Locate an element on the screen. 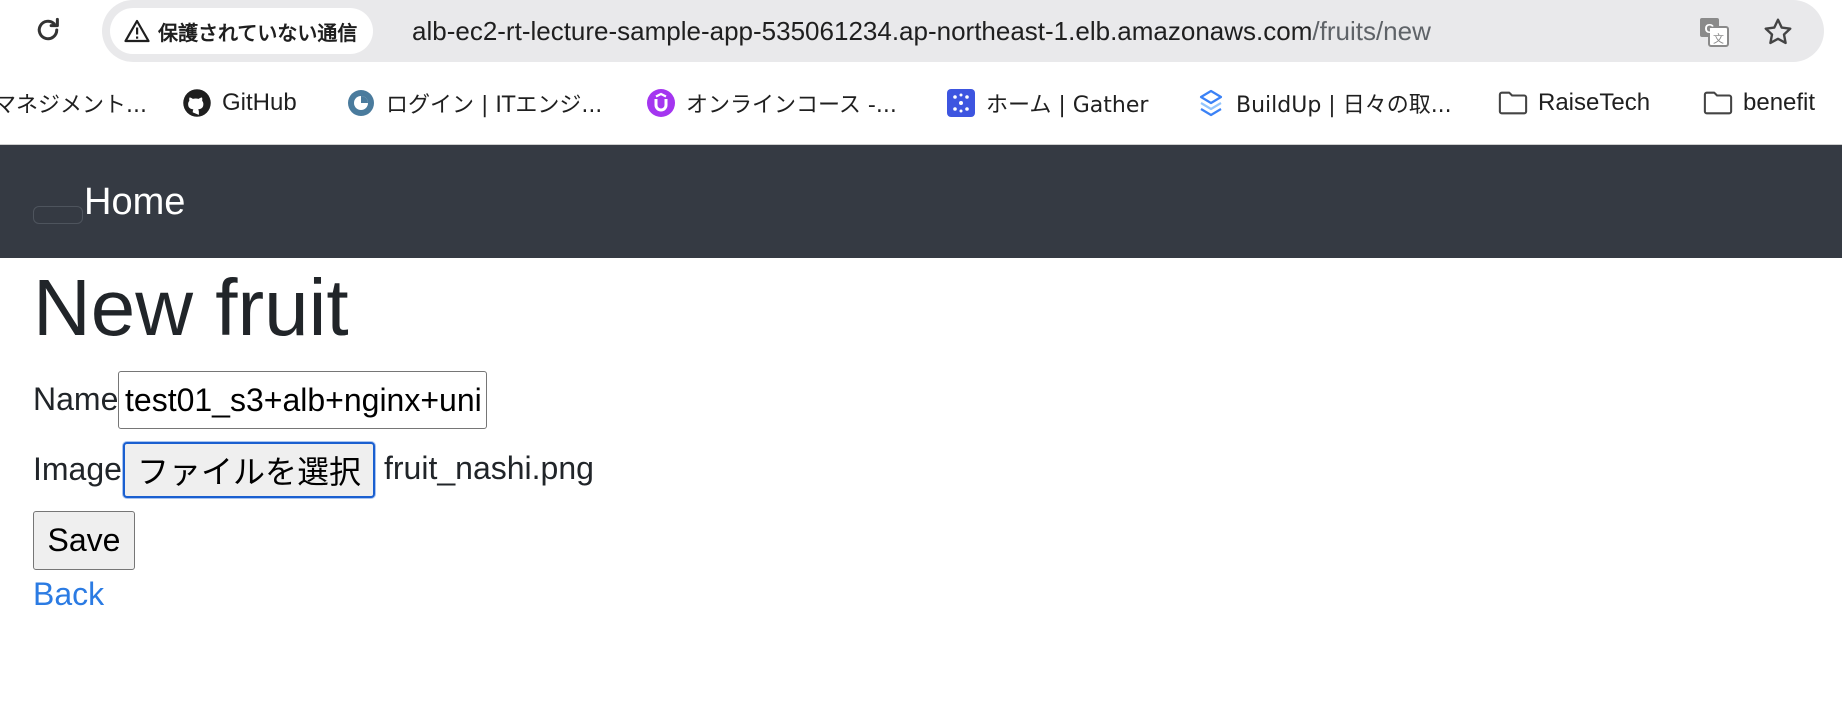 This screenshot has width=1842, height=708. svg-text: 文 is located at coordinates (1718, 39).